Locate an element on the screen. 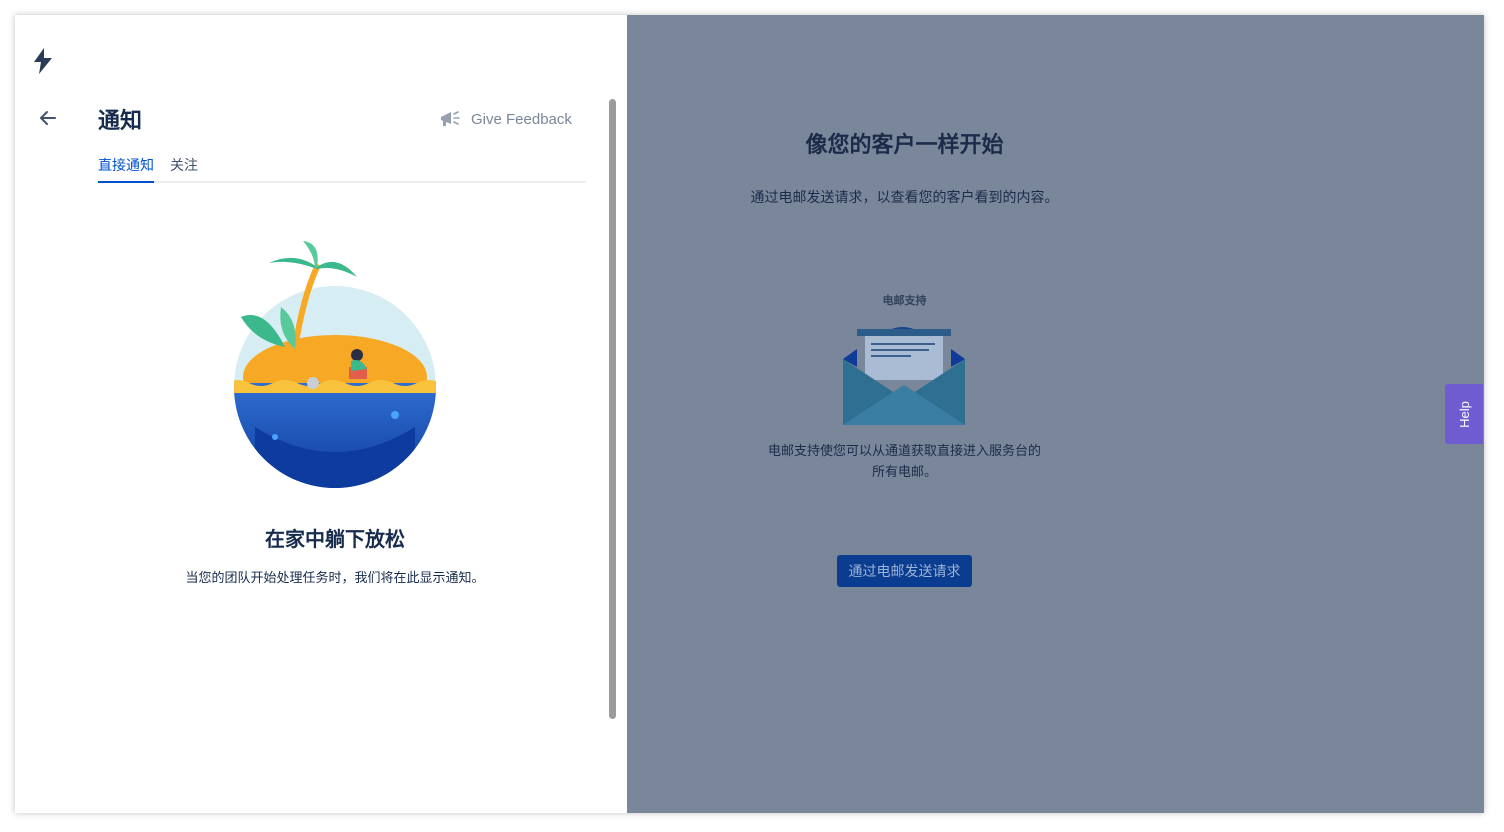 The height and width of the screenshot is (832, 1504). panel-title: 通知 is located at coordinates (120, 121).